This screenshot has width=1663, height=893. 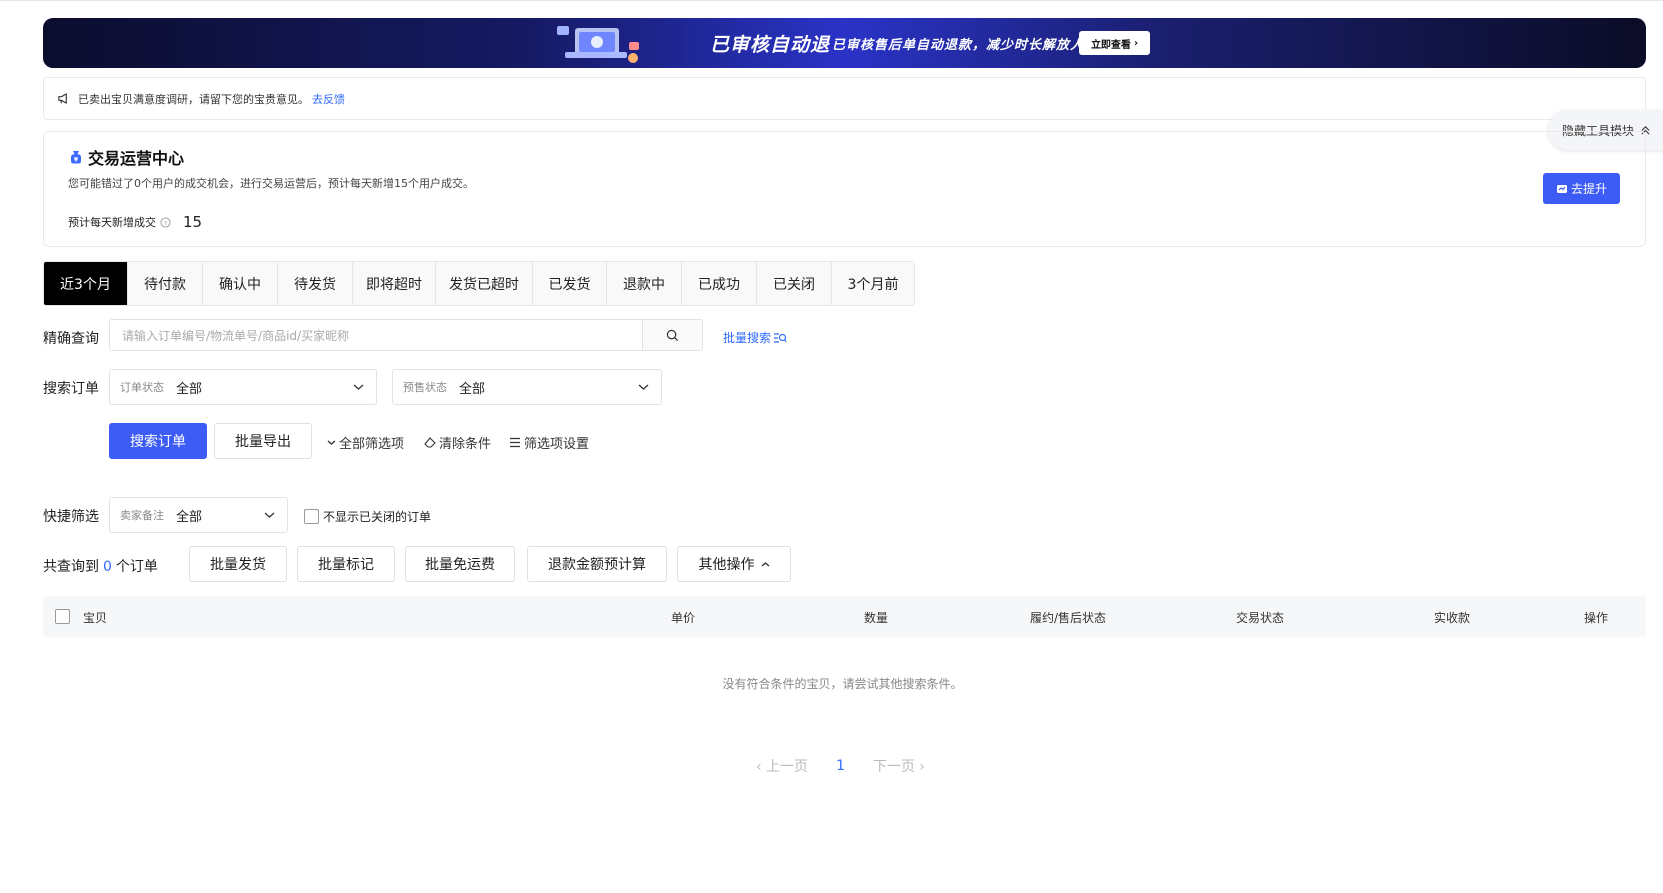 What do you see at coordinates (484, 283) in the screenshot?
I see `tab-shipment-timeout: 发货已超时` at bounding box center [484, 283].